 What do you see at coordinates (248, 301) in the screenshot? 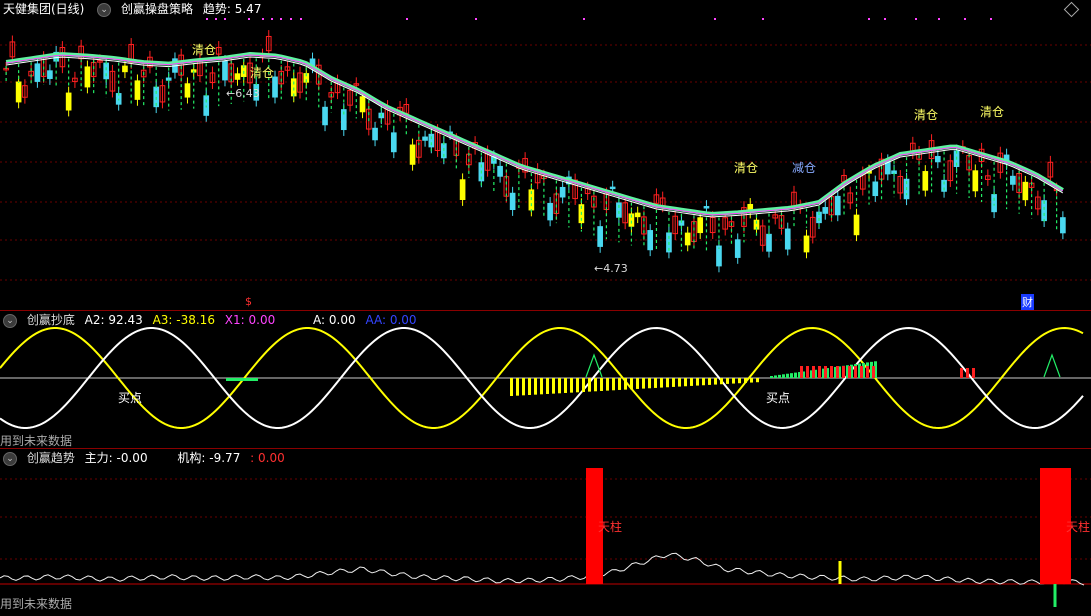
I see `s-marker: $` at bounding box center [248, 301].